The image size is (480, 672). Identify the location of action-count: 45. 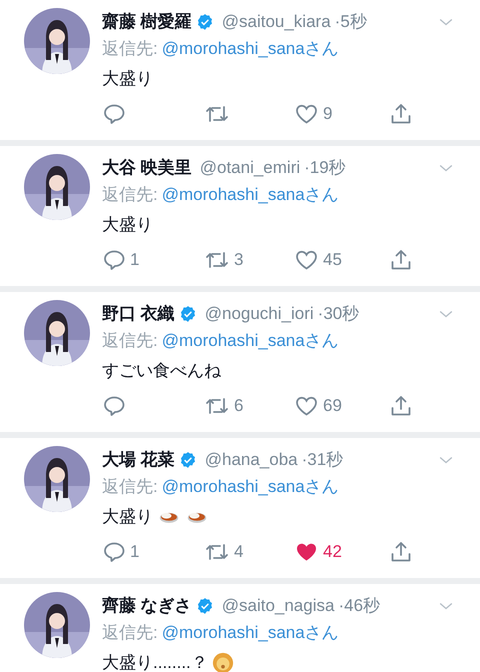
(332, 260).